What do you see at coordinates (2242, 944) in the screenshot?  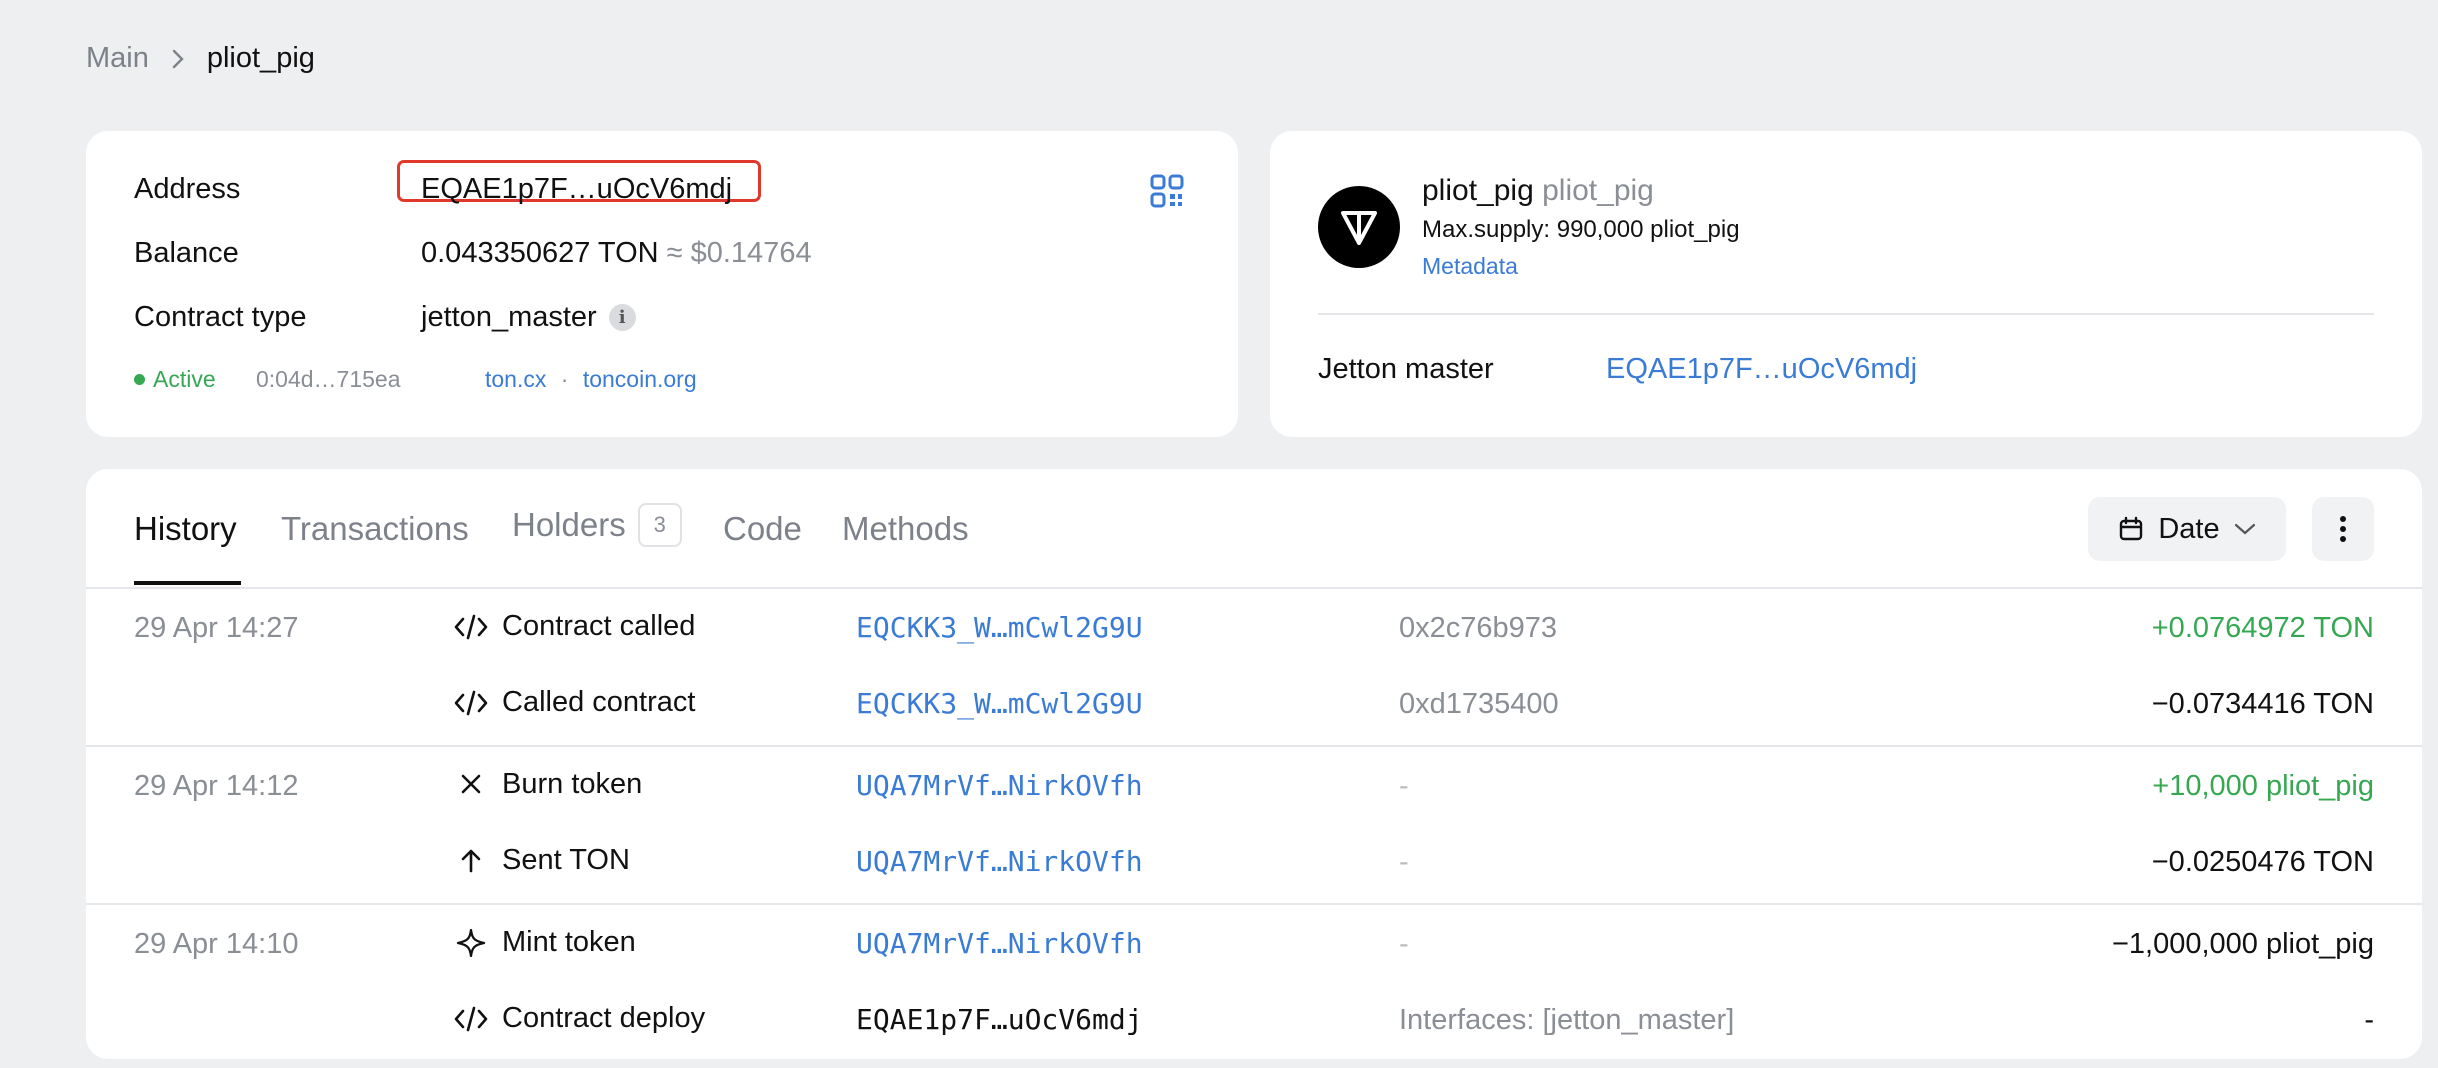 I see `history-amount: −1,000,000 pliot_pig` at bounding box center [2242, 944].